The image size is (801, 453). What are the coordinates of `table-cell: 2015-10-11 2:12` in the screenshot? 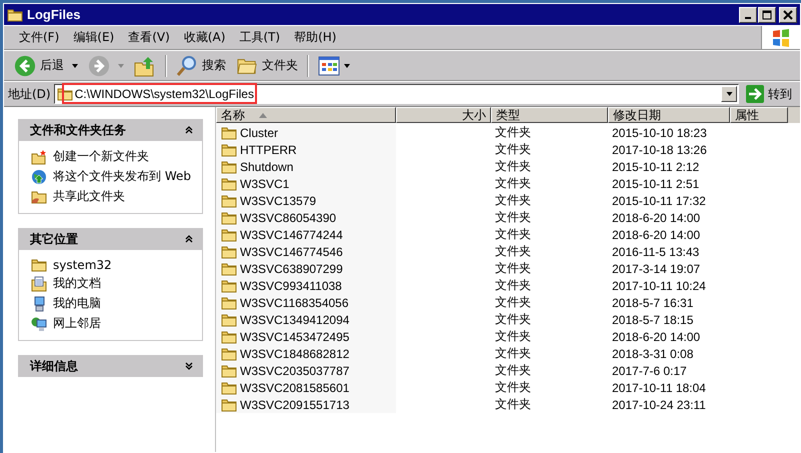 It's located at (656, 167).